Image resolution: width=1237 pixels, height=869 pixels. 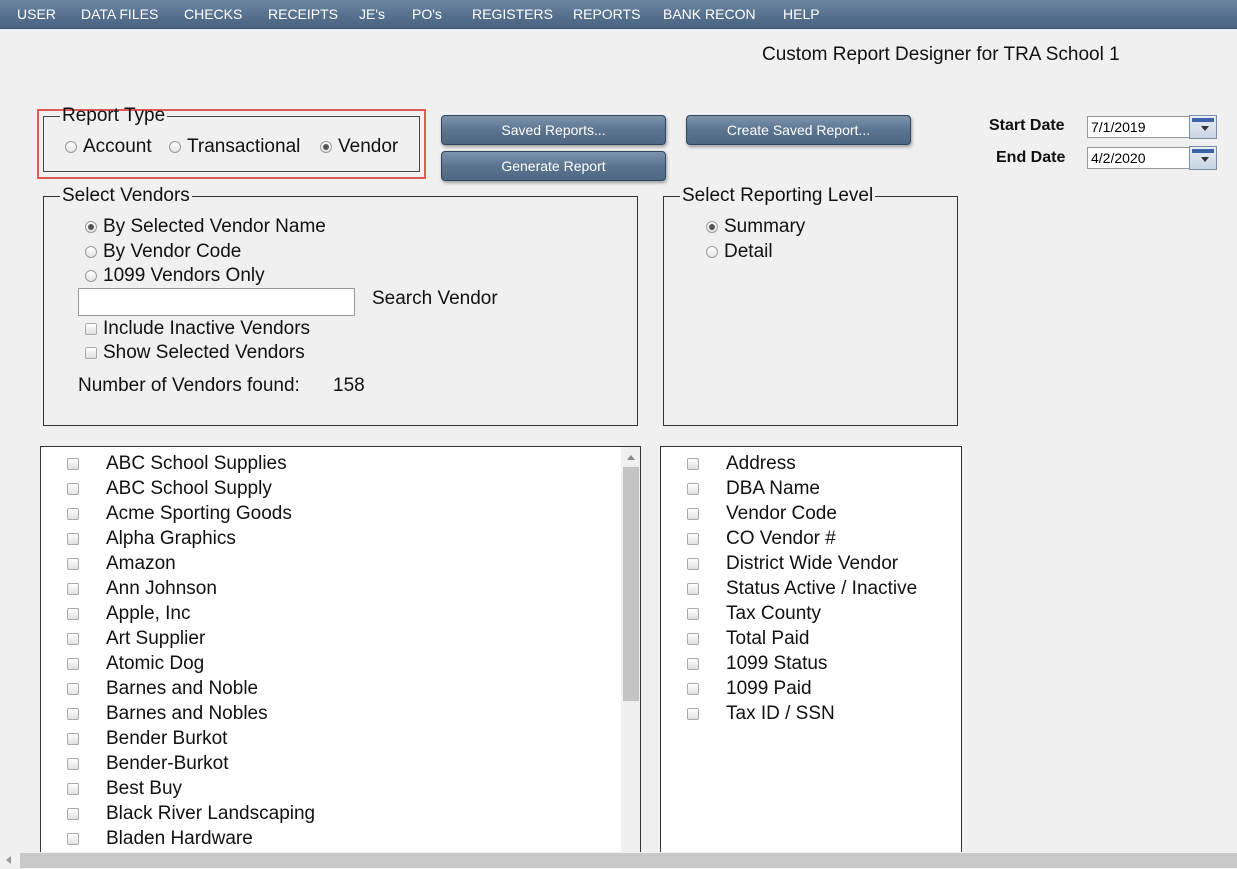 I want to click on vendor-row: Acme Sporting Goods, so click(x=340, y=513).